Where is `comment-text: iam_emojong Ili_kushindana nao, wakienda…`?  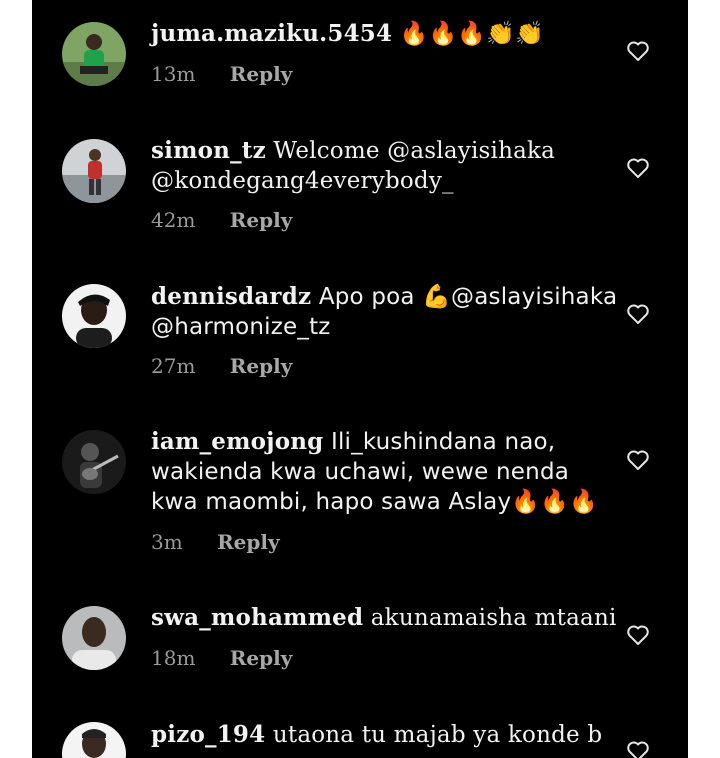
comment-text: iam_emojong Ili_kushindana nao, wakienda… is located at coordinates (386, 472).